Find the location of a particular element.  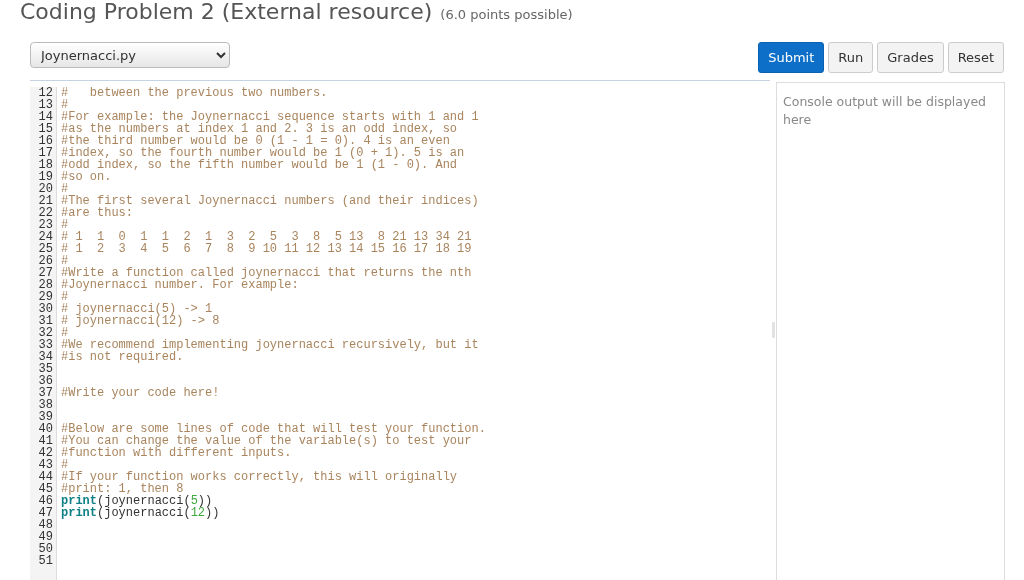

code-line: #The first several Joynernacci numbers (and their indices) is located at coordinates (270, 201).